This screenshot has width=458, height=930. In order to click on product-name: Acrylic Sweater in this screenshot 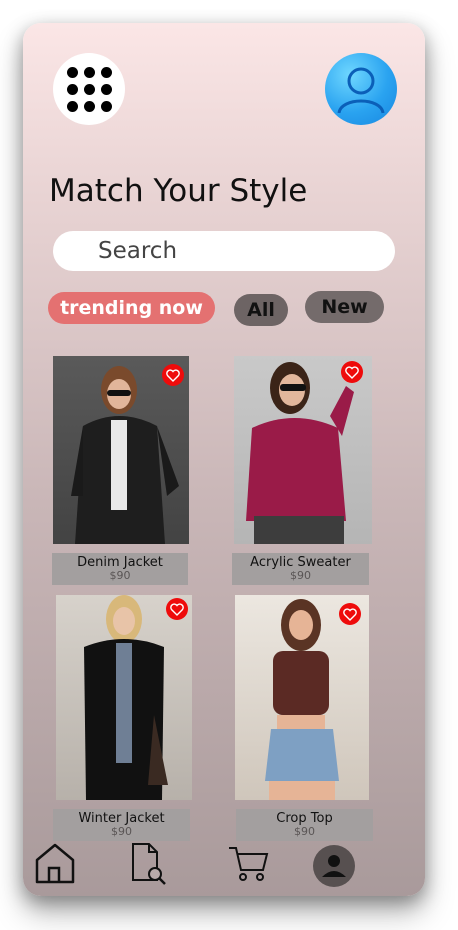, I will do `click(300, 562)`.